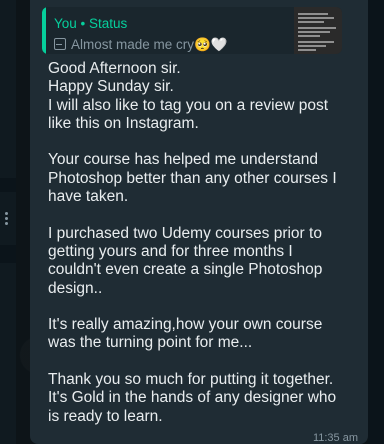  What do you see at coordinates (192, 30) in the screenshot?
I see `quoted-status: You • Status Almost made me cry🥺🤍` at bounding box center [192, 30].